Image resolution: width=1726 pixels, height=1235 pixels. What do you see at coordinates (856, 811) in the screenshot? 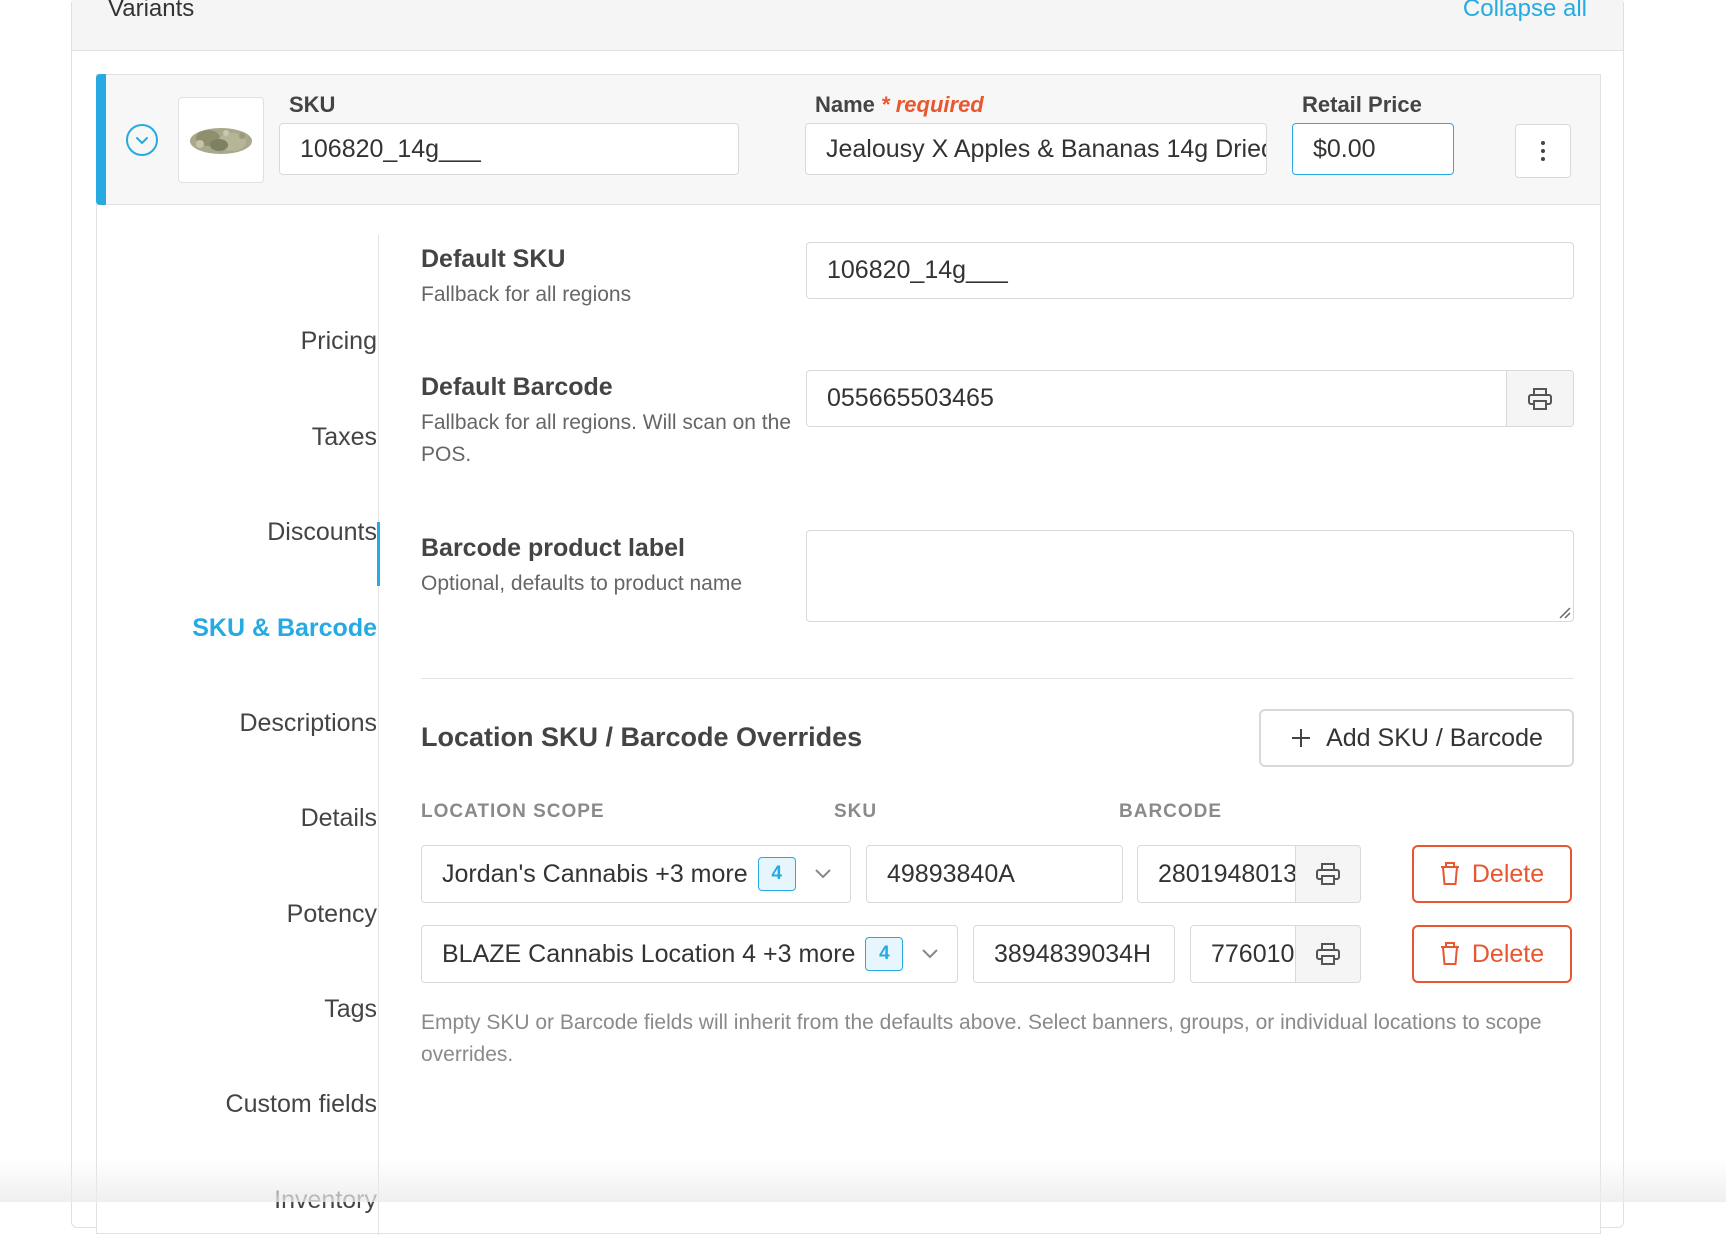
I see `column-header-sku: SKU` at bounding box center [856, 811].